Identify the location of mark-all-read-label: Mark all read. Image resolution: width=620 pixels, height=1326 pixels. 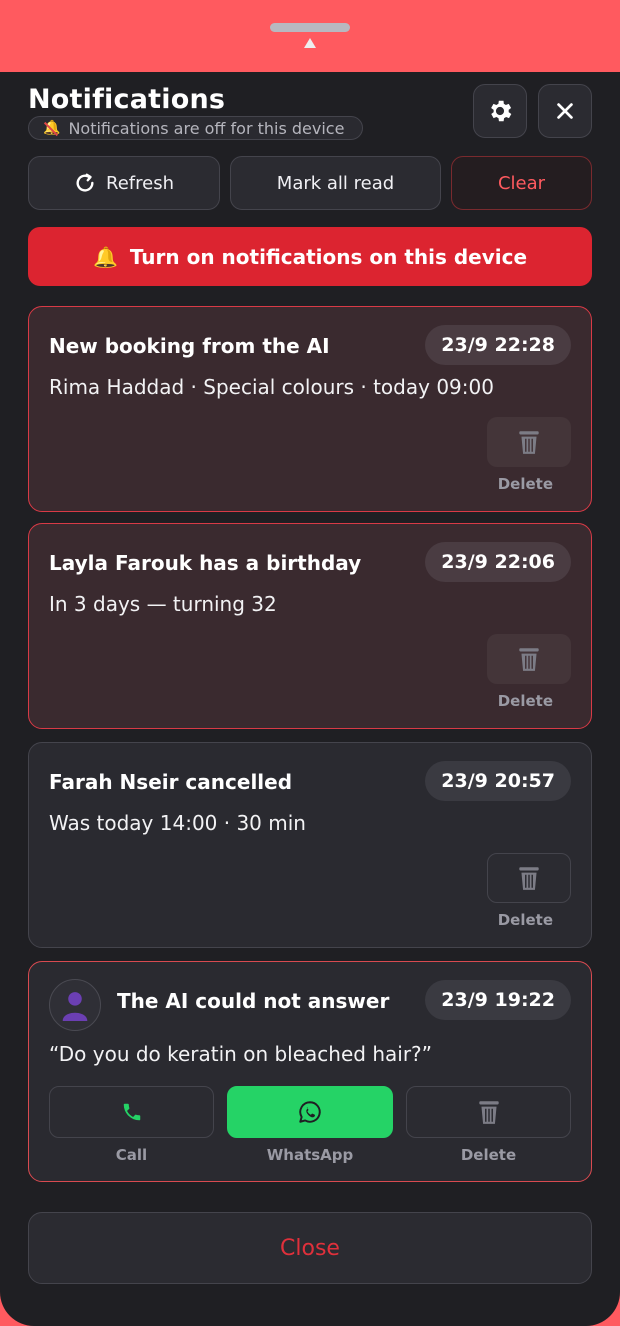
(335, 183).